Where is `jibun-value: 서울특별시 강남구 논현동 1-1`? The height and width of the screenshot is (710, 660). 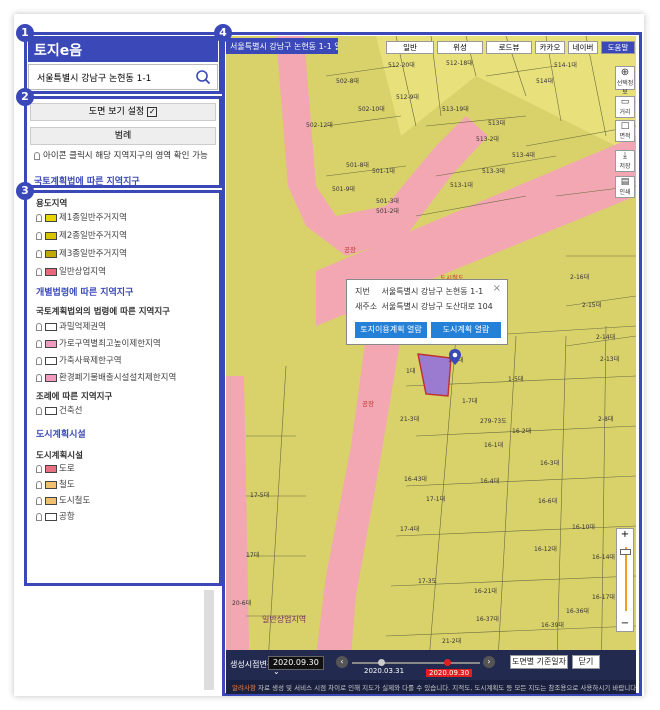
jibun-value: 서울특별시 강남구 논현동 1-1 is located at coordinates (432, 291).